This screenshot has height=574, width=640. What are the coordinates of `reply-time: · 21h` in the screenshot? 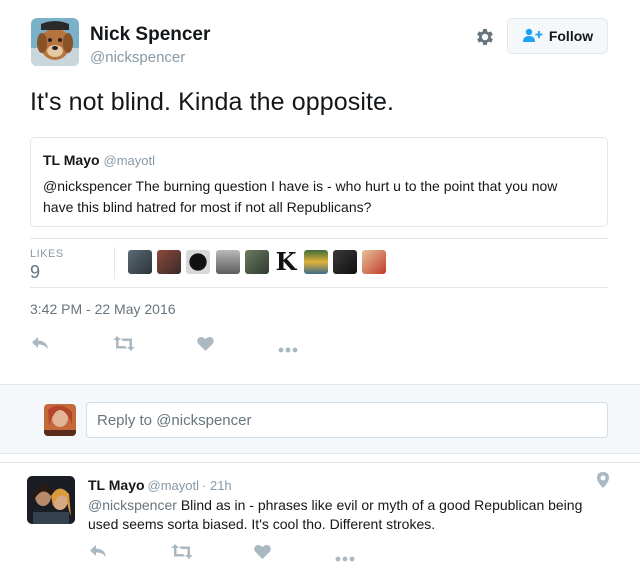 It's located at (217, 485).